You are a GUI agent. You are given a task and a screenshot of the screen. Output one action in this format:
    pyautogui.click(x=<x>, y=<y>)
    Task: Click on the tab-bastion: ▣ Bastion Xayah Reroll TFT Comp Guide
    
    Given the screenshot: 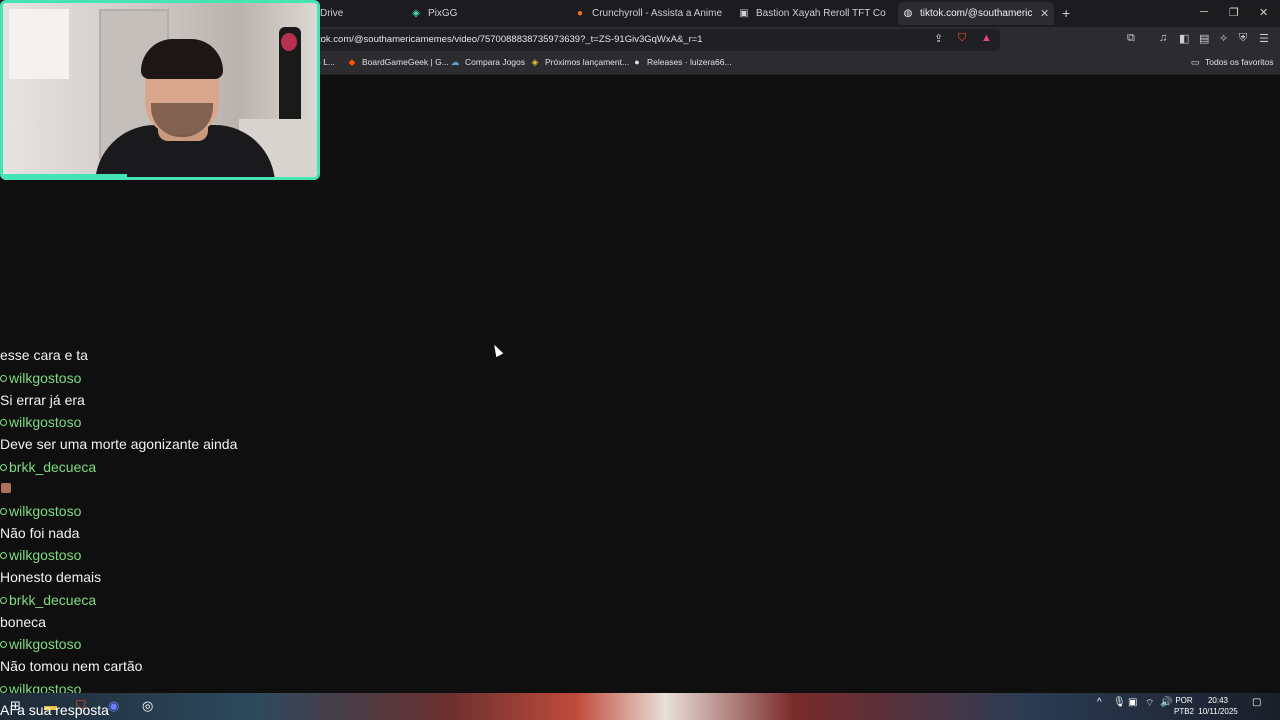 What is the action you would take?
    pyautogui.click(x=812, y=13)
    